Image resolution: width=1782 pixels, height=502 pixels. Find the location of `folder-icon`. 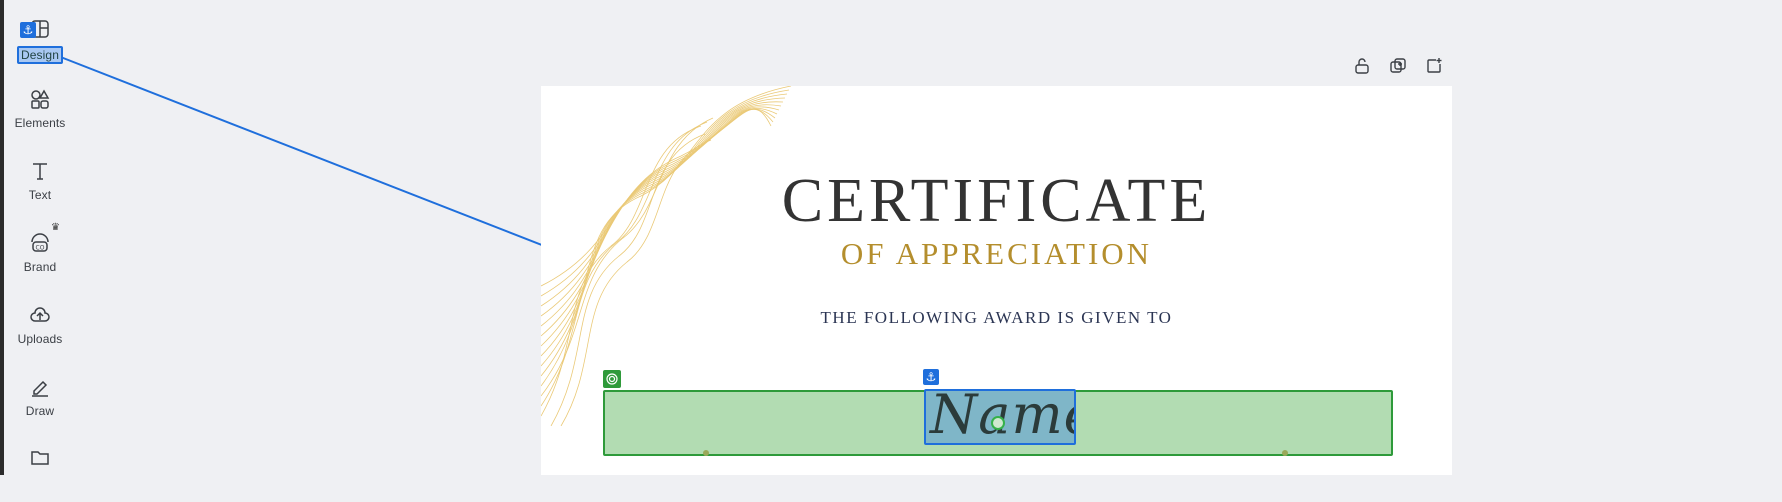

folder-icon is located at coordinates (40, 457).